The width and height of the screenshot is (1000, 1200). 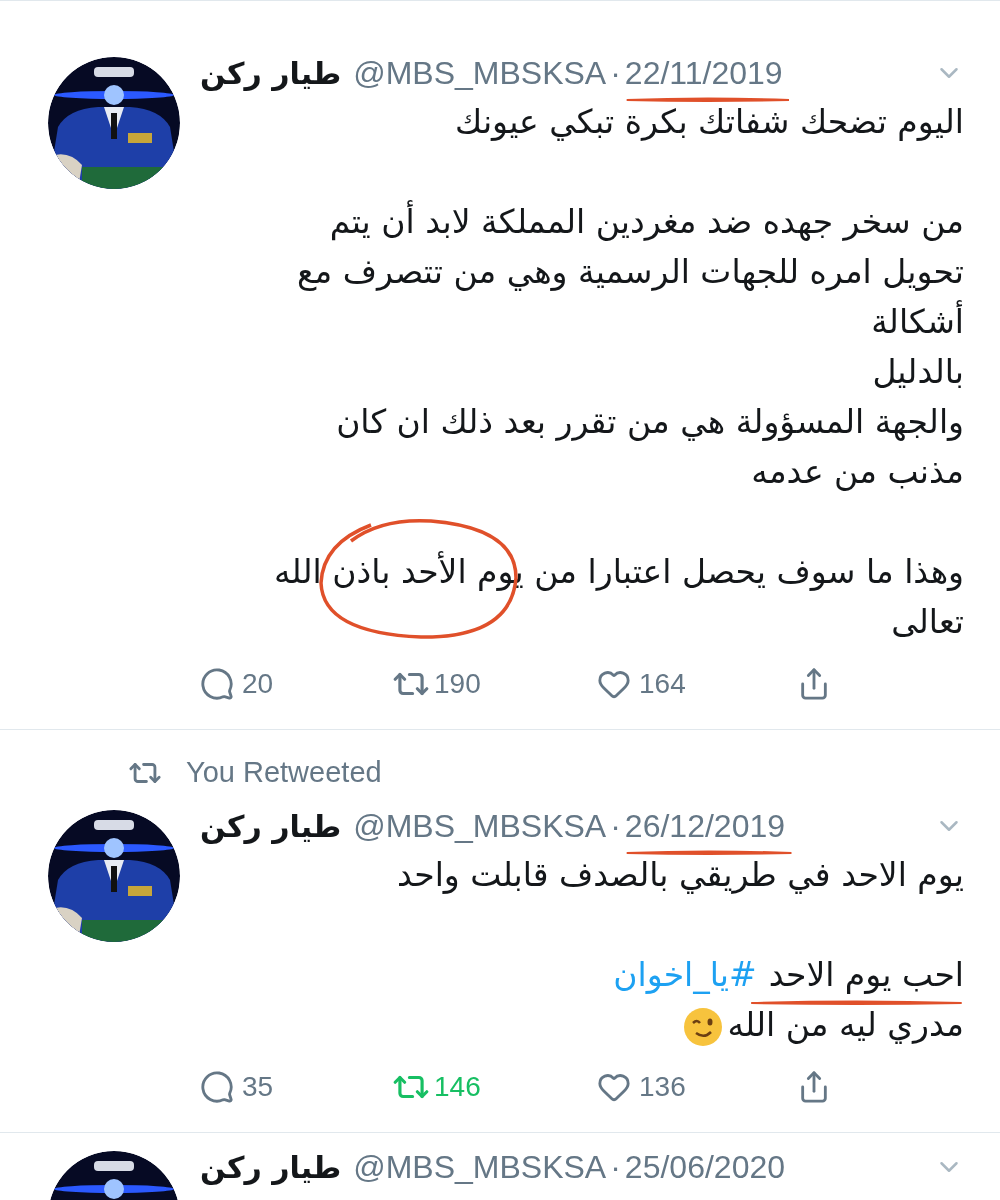 What do you see at coordinates (857, 471) in the screenshot?
I see `tweet-text-line: مذنب من عدمه` at bounding box center [857, 471].